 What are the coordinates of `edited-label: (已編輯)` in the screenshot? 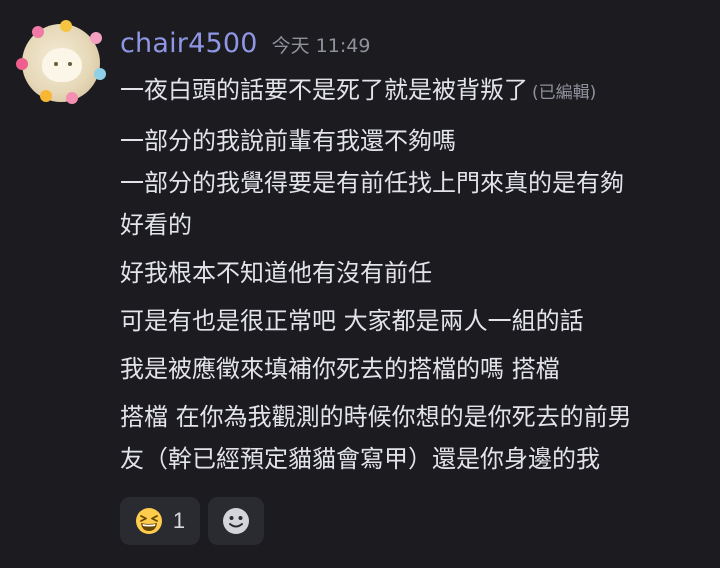 It's located at (564, 93).